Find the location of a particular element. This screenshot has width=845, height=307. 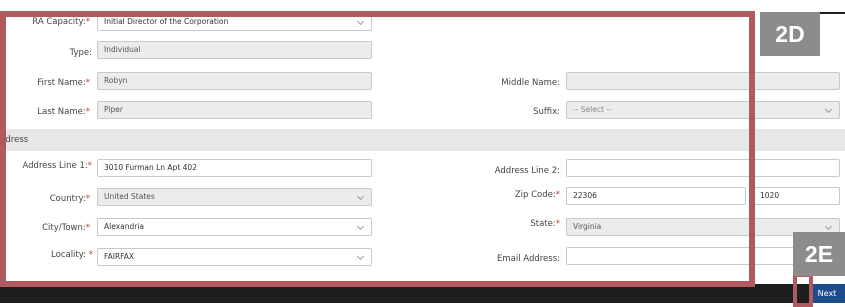

address-line1-label-text: Address Line 1: is located at coordinates (55, 166).